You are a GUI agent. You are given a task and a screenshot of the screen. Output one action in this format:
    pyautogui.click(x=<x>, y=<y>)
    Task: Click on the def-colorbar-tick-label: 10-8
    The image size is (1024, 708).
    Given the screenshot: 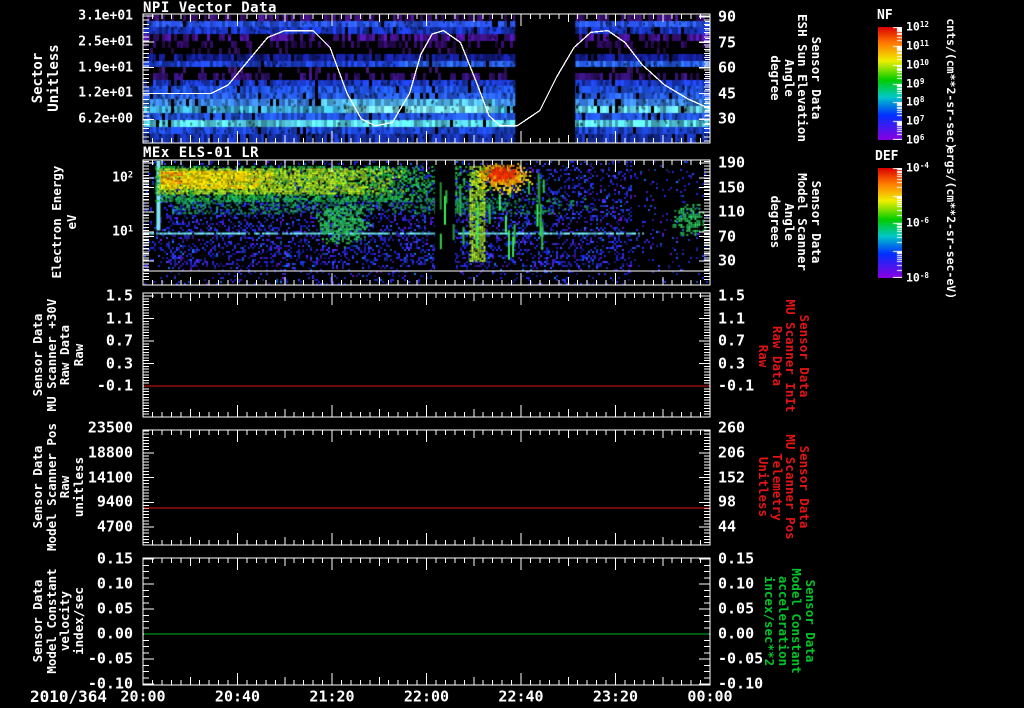 What is the action you would take?
    pyautogui.click(x=917, y=277)
    